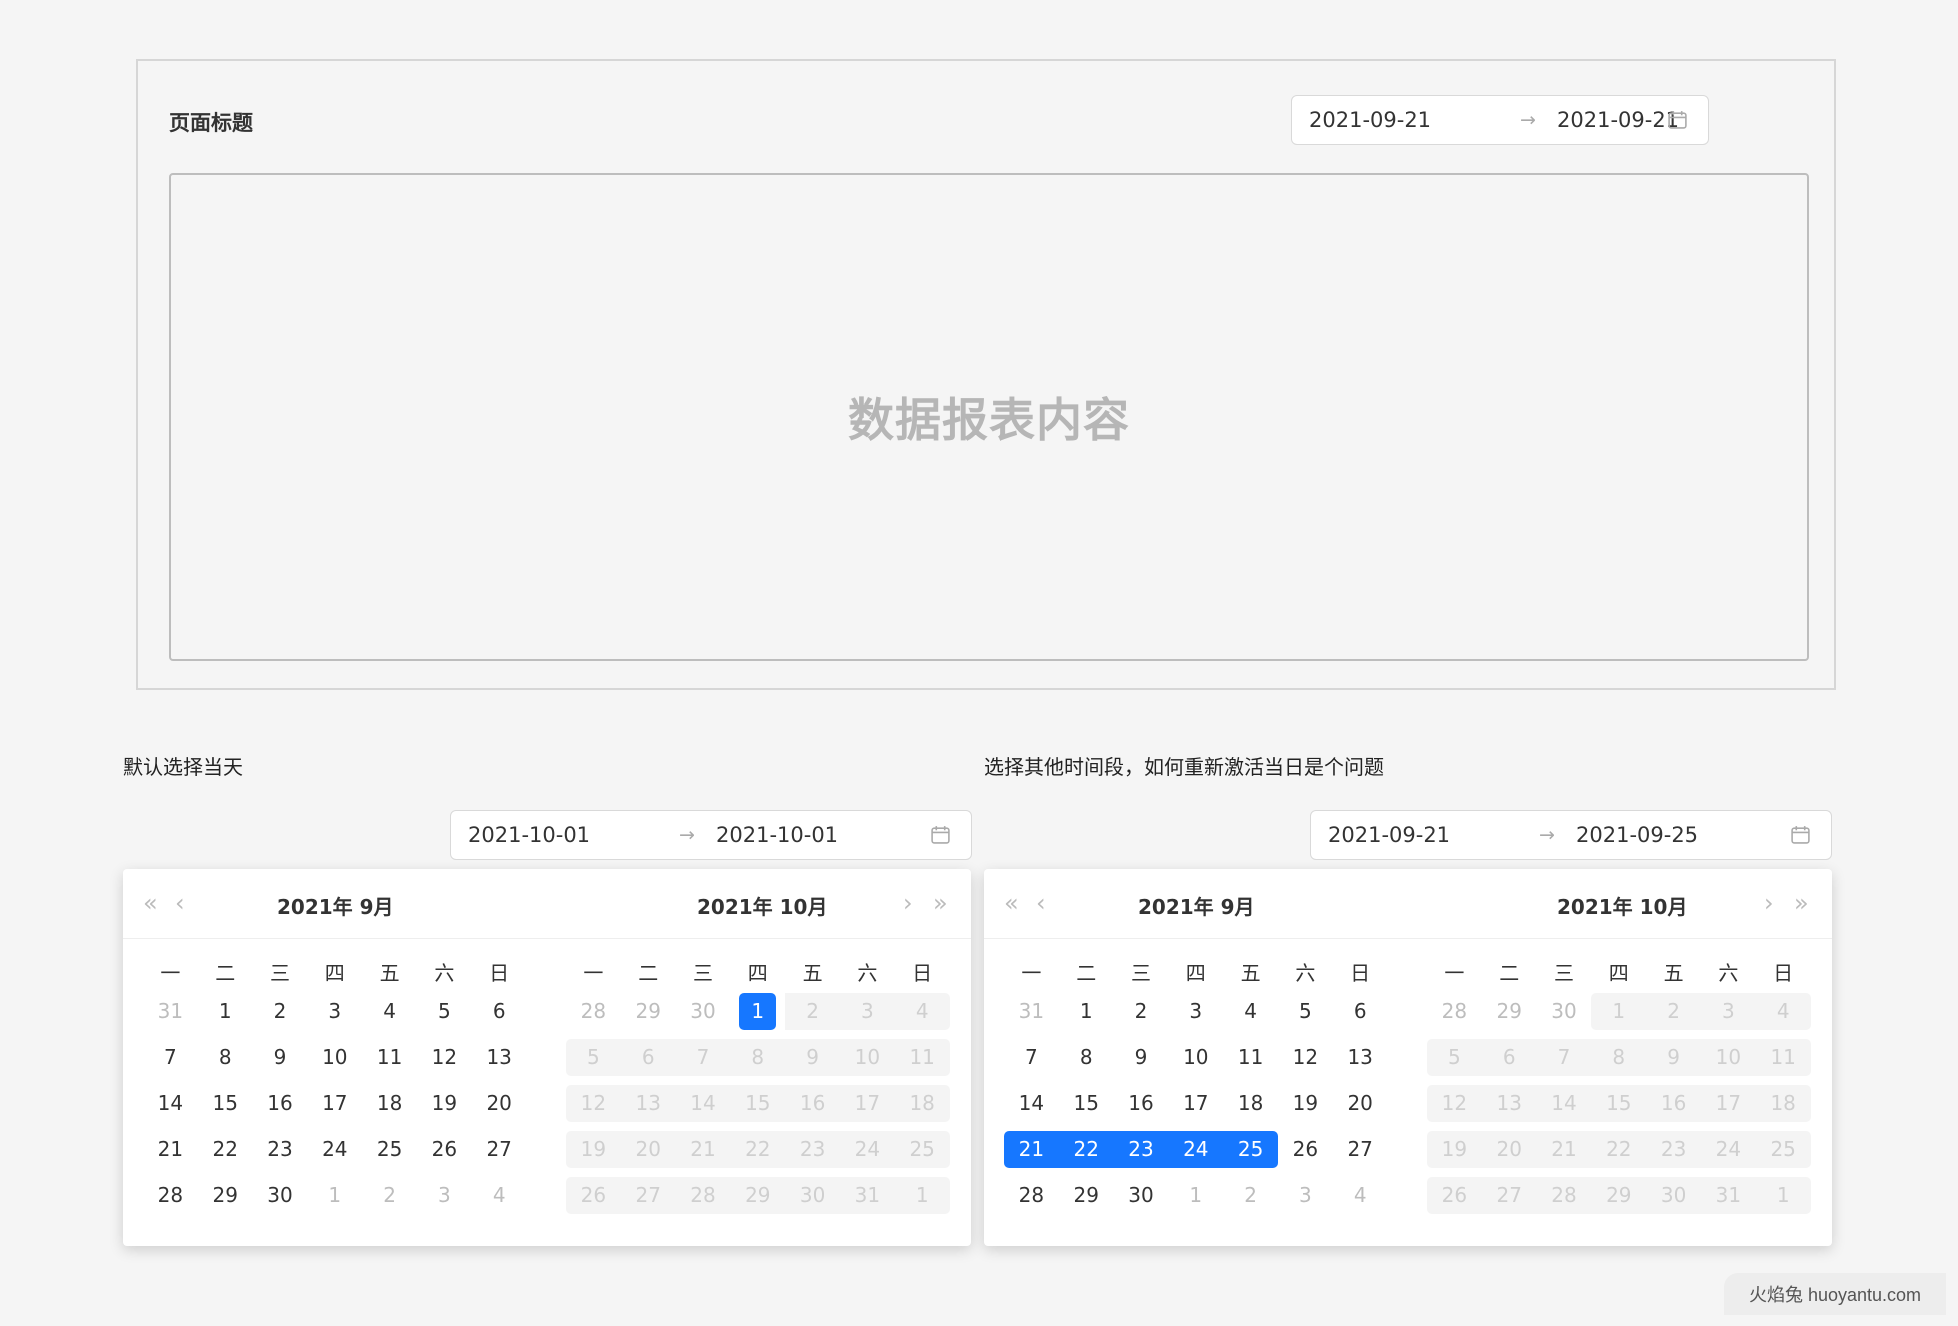 This screenshot has height=1326, width=1958. I want to click on end-date: 2021-09-21, so click(1618, 120).